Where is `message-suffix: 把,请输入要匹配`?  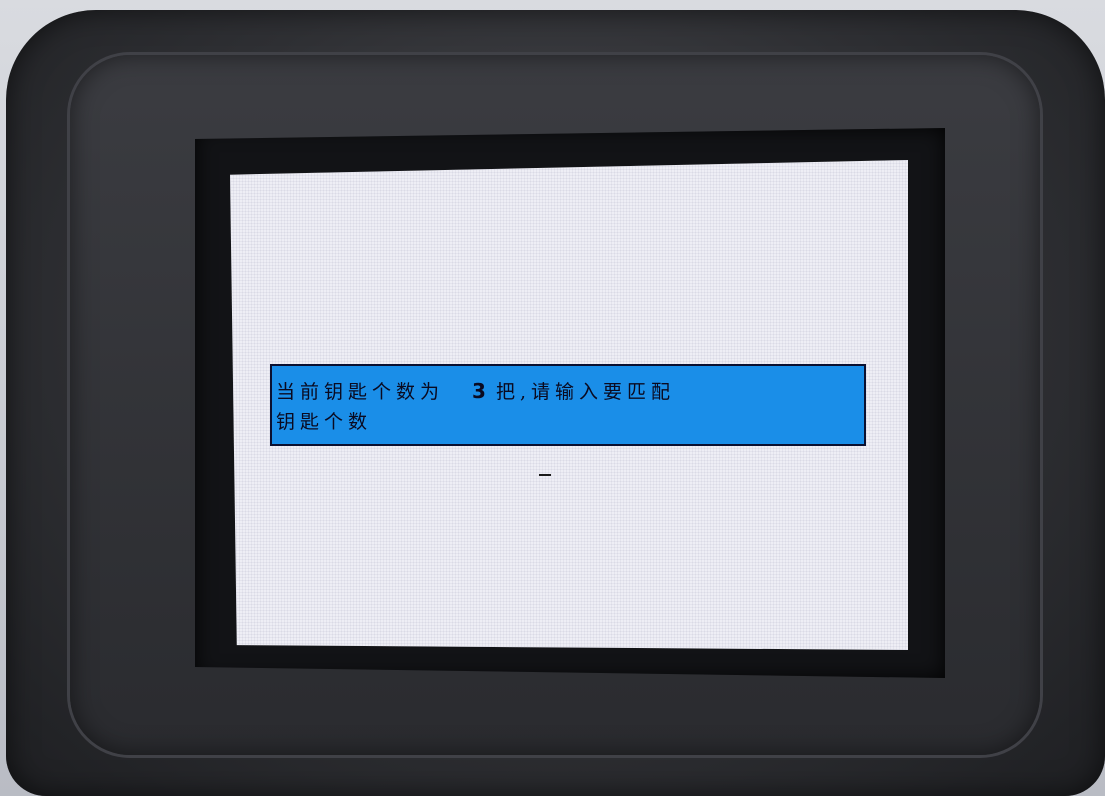 message-suffix: 把,请输入要匹配 is located at coordinates (585, 392).